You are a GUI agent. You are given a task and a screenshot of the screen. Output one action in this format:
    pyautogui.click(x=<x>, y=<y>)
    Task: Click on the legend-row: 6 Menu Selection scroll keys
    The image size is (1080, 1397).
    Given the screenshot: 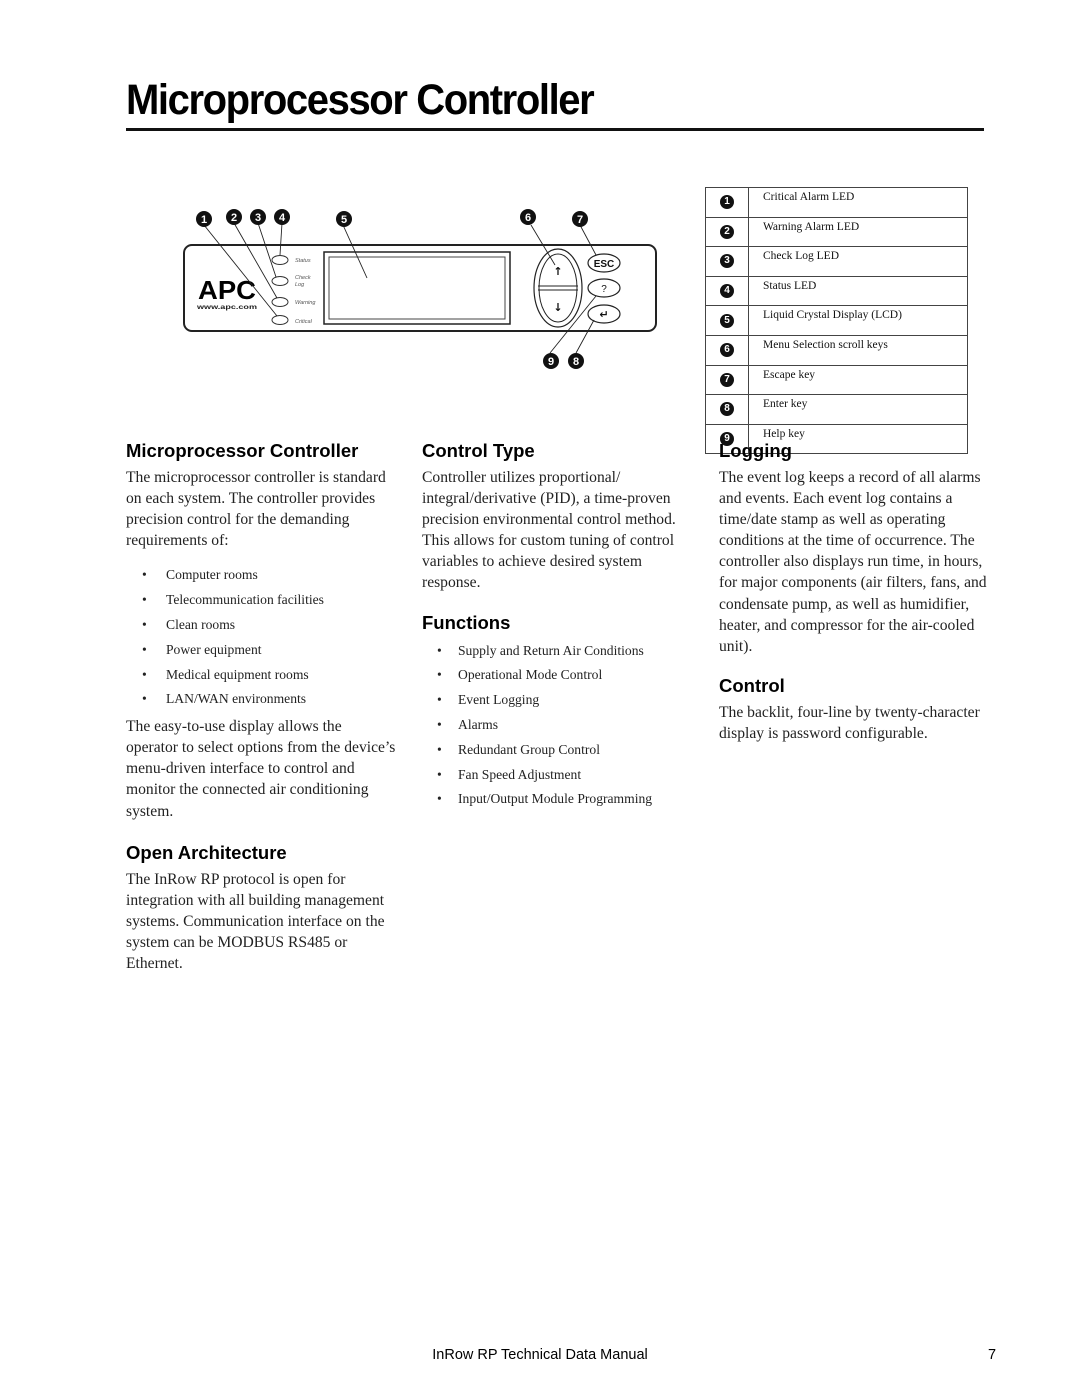 What is the action you would take?
    pyautogui.click(x=836, y=350)
    